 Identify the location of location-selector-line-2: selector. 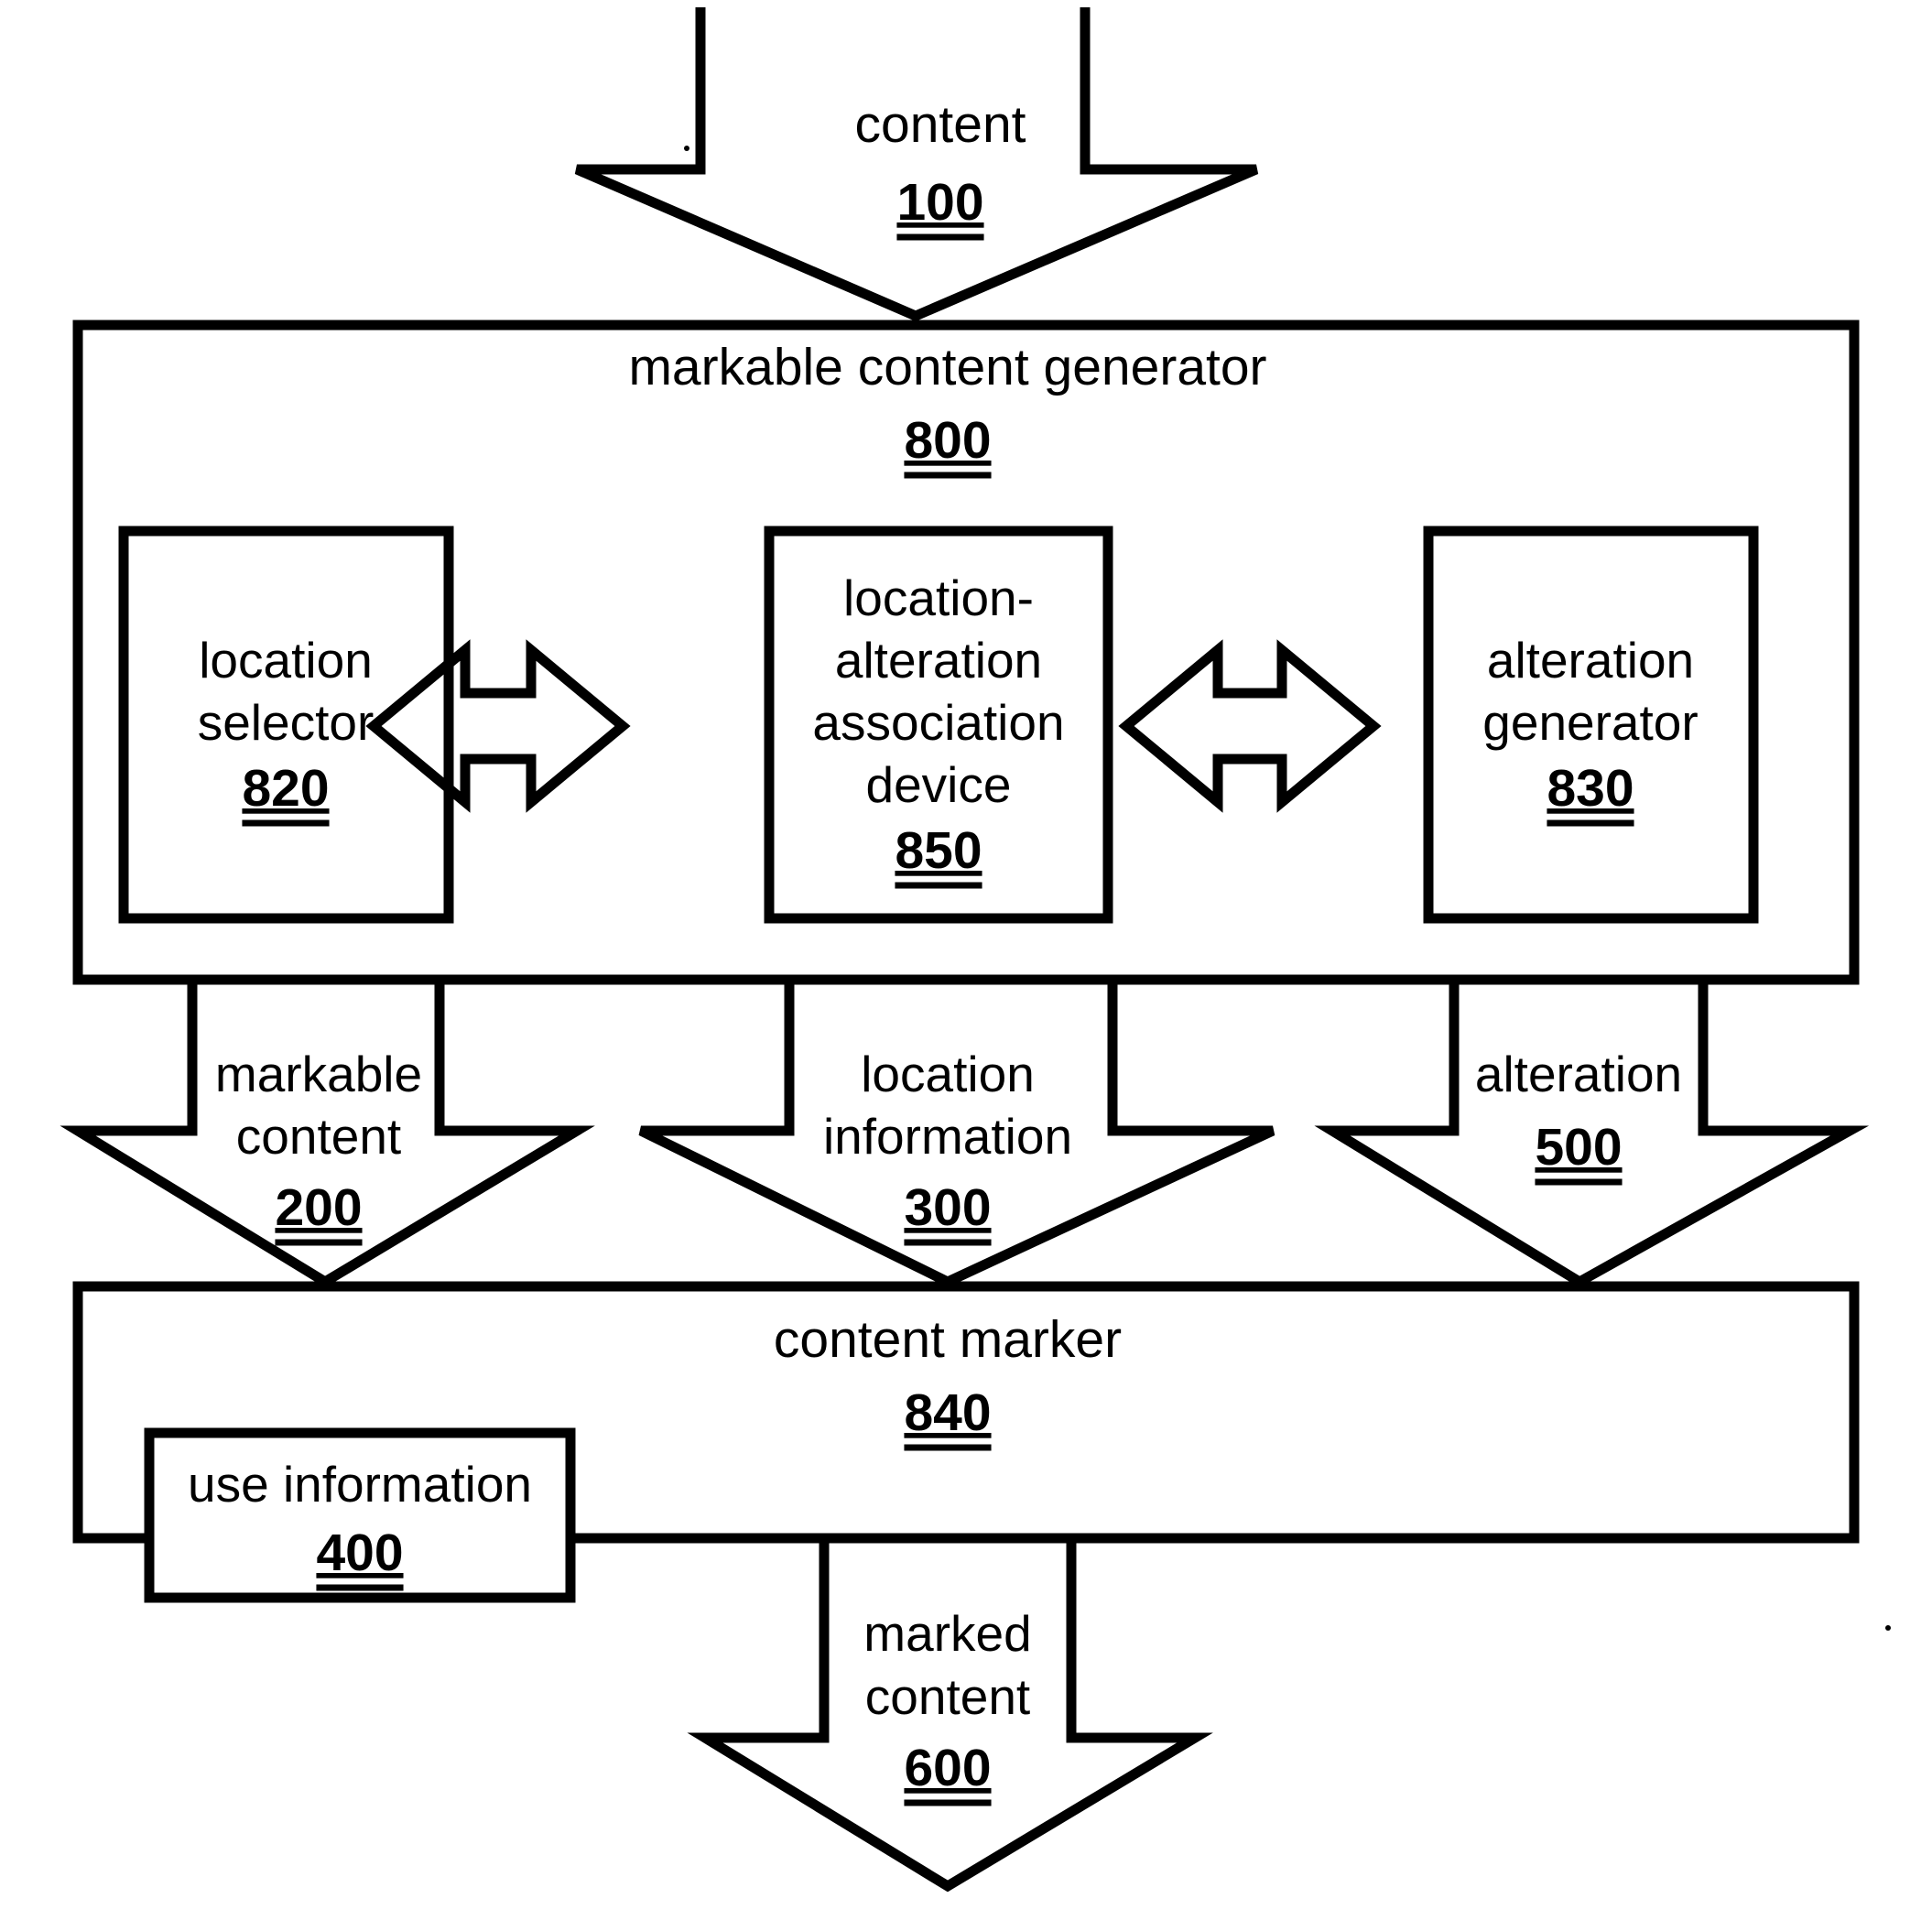
(286, 722).